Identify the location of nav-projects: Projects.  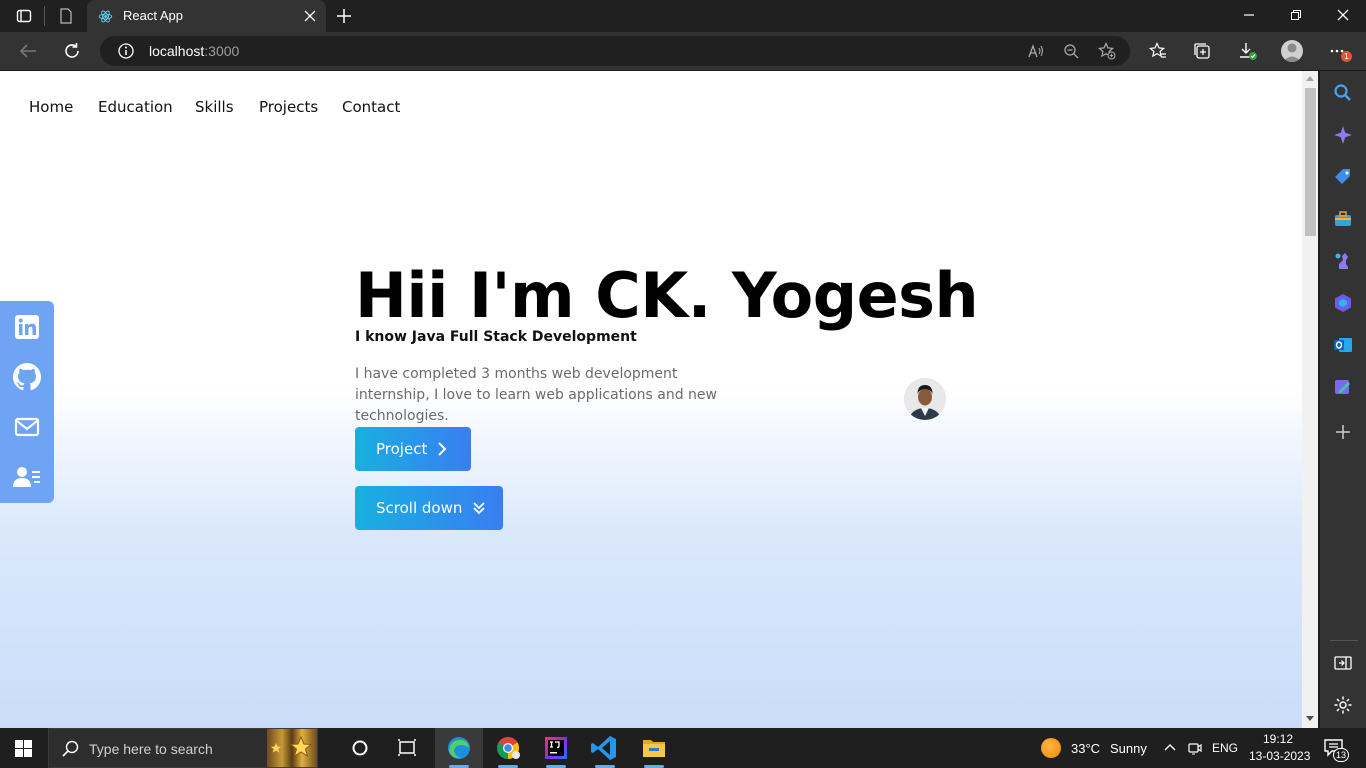
(288, 107).